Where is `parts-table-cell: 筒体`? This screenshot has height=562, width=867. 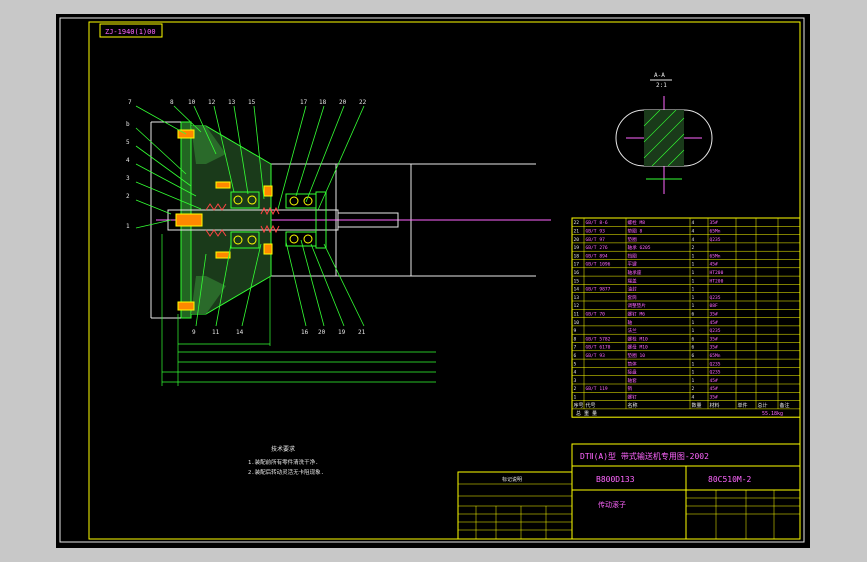 parts-table-cell: 筒体 is located at coordinates (633, 363).